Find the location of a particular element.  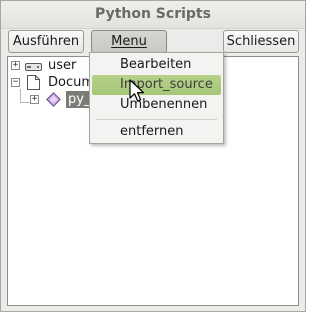

menu-button: Menu is located at coordinates (129, 41).